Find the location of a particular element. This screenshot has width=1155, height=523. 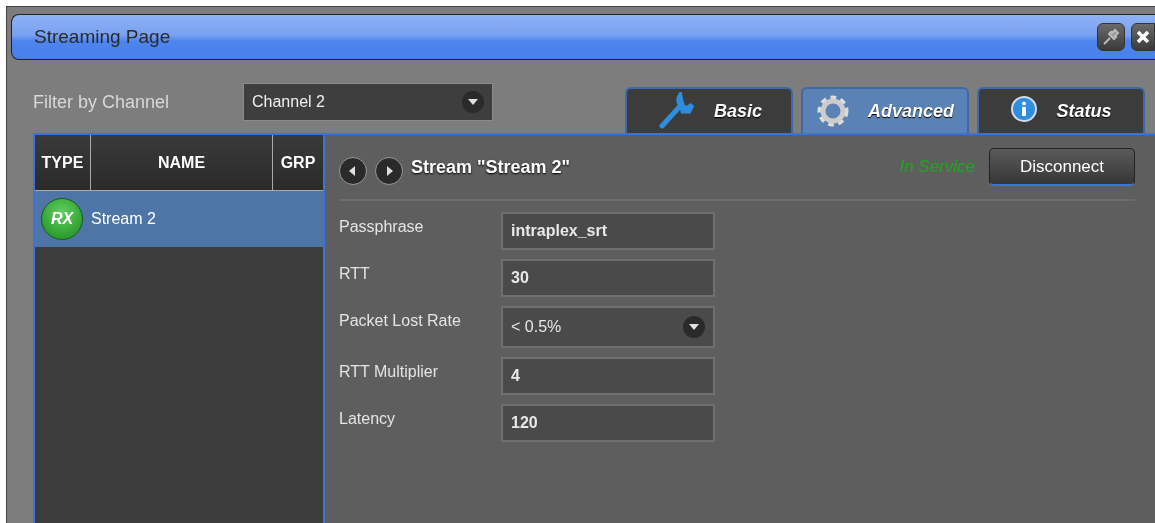

next-button is located at coordinates (389, 171).